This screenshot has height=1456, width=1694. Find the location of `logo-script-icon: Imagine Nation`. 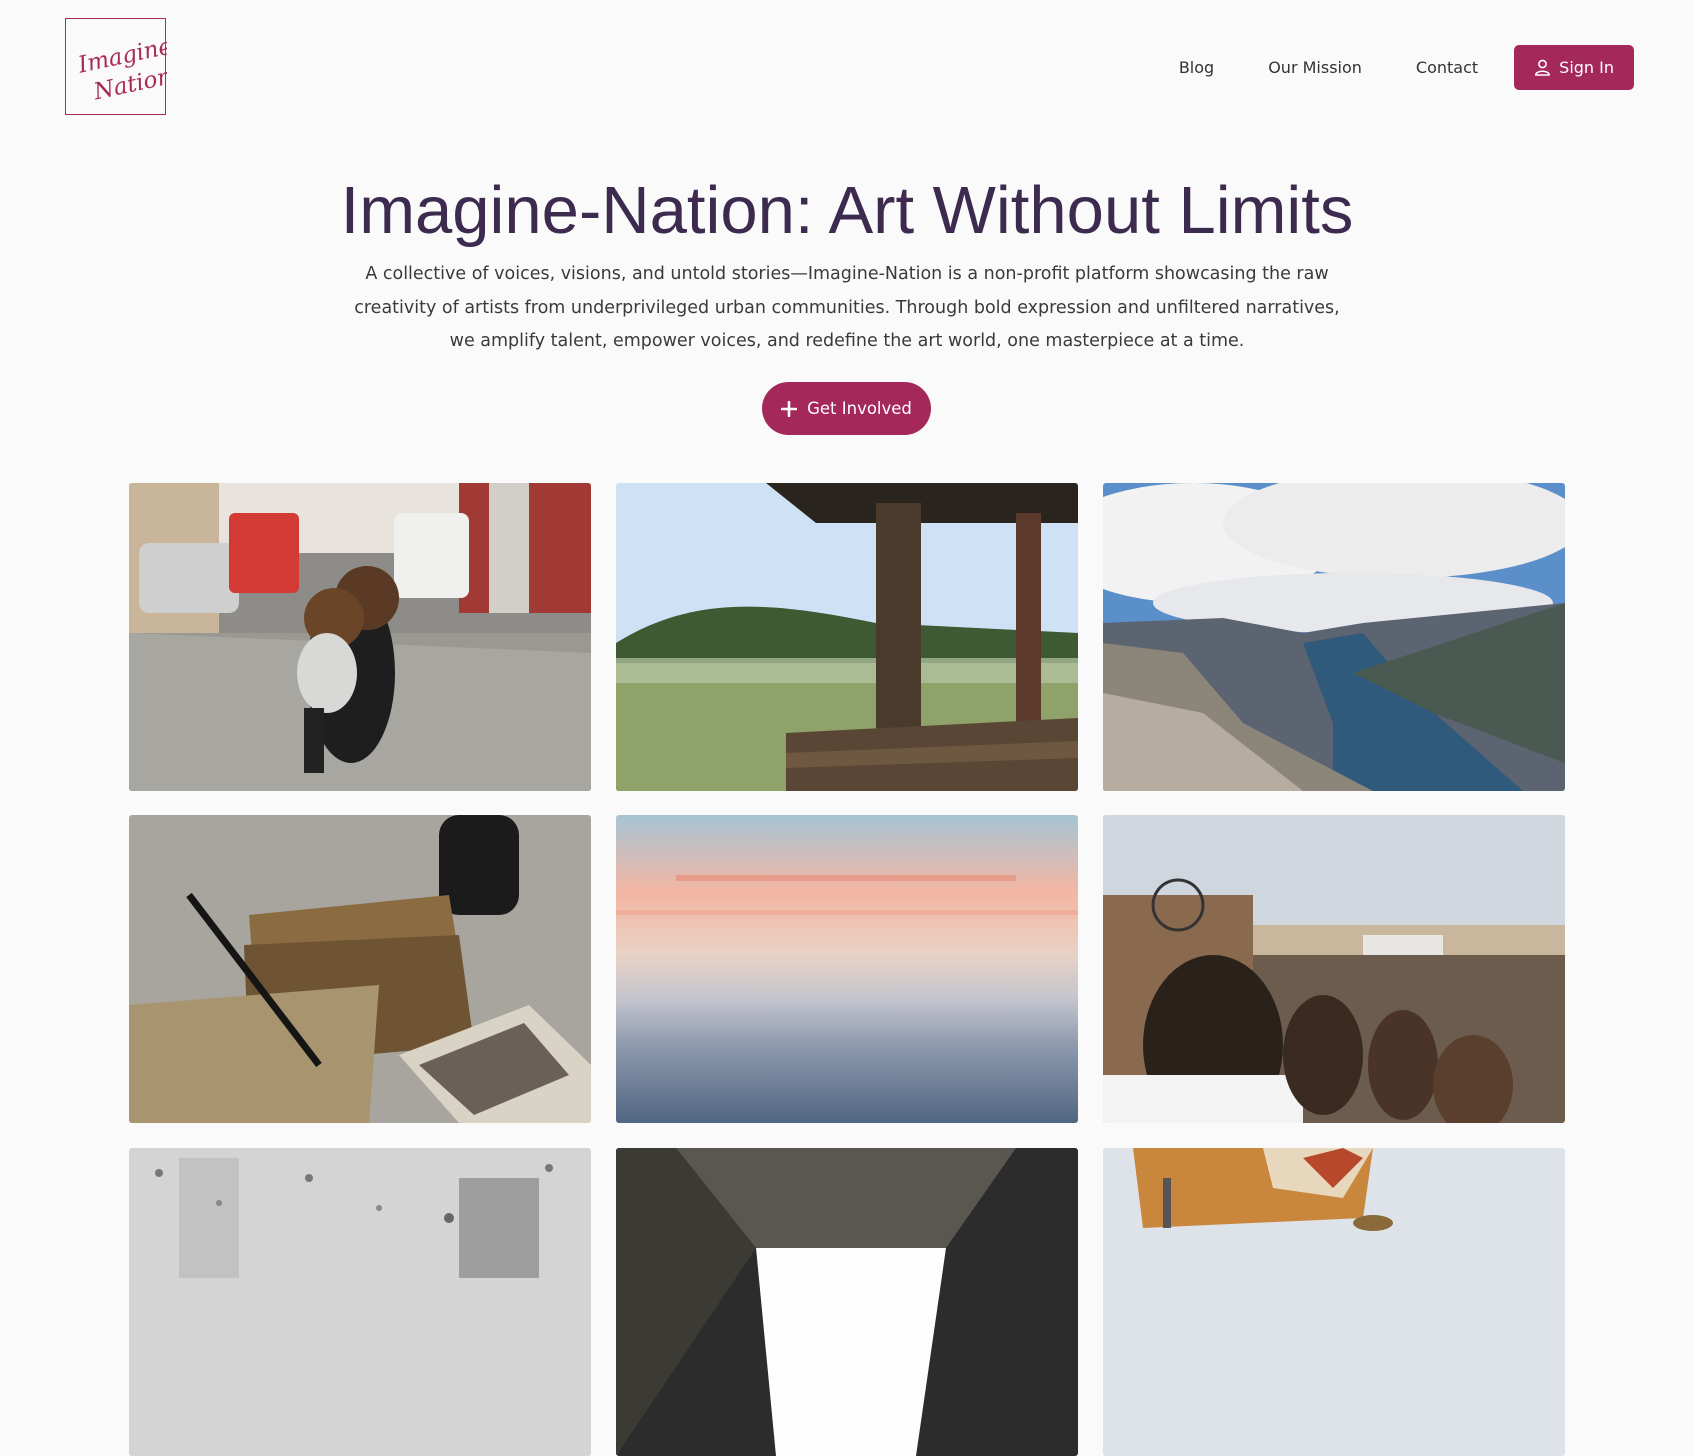

logo-script-icon: Imagine Nation is located at coordinates (121, 69).